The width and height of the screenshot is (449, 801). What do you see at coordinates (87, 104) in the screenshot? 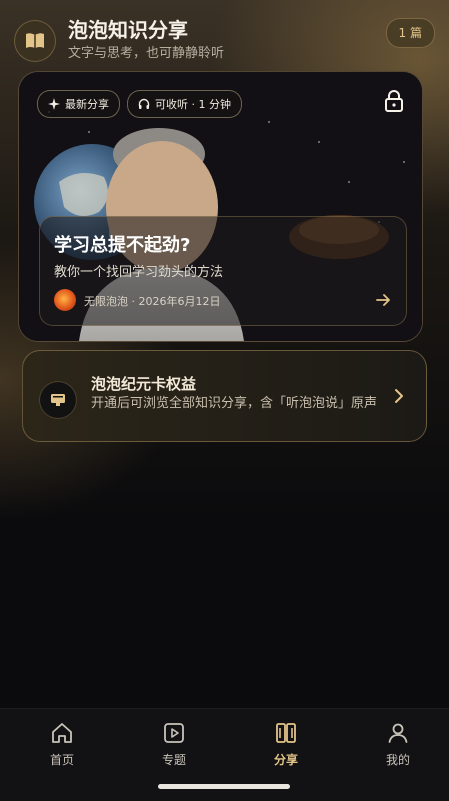
I see `latest-share-label: 最新分享` at bounding box center [87, 104].